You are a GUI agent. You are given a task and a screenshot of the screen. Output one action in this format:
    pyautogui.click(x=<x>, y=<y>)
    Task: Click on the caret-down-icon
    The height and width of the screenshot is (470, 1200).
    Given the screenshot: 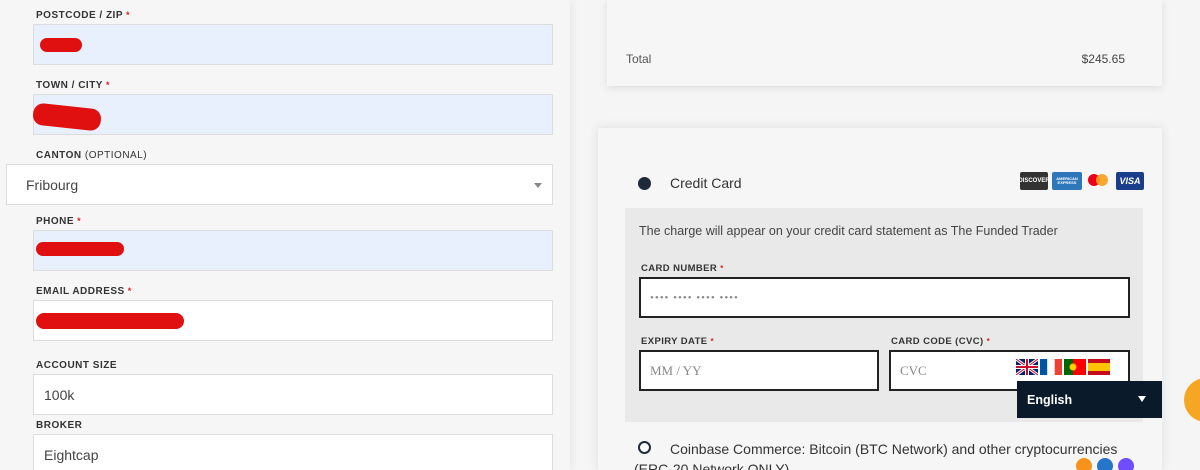 What is the action you would take?
    pyautogui.click(x=1142, y=399)
    